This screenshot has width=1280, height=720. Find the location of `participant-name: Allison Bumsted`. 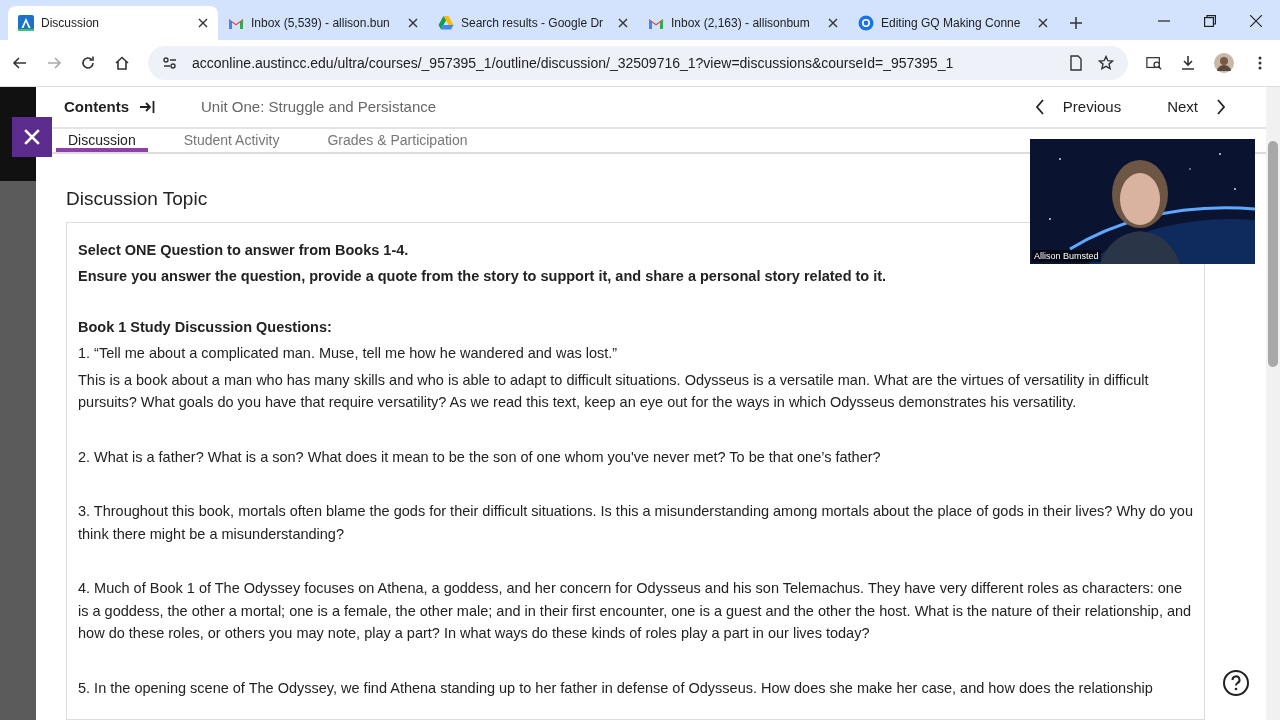

participant-name: Allison Bumsted is located at coordinates (1066, 256).